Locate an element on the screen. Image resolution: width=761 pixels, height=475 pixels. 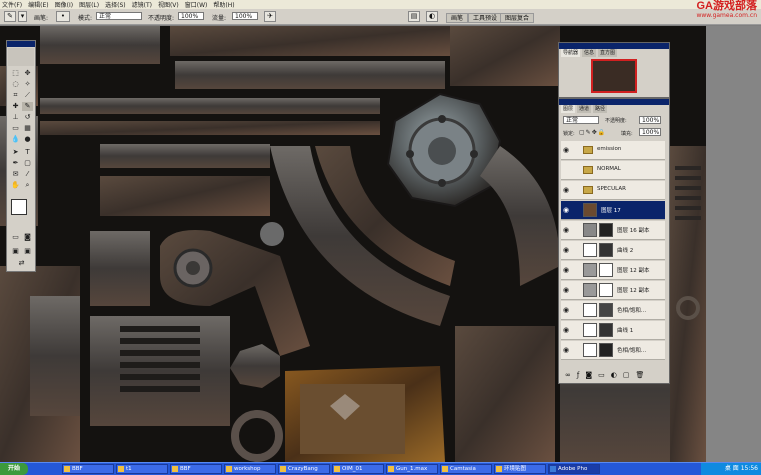
flow-field: 100% is located at coordinates (245, 16).